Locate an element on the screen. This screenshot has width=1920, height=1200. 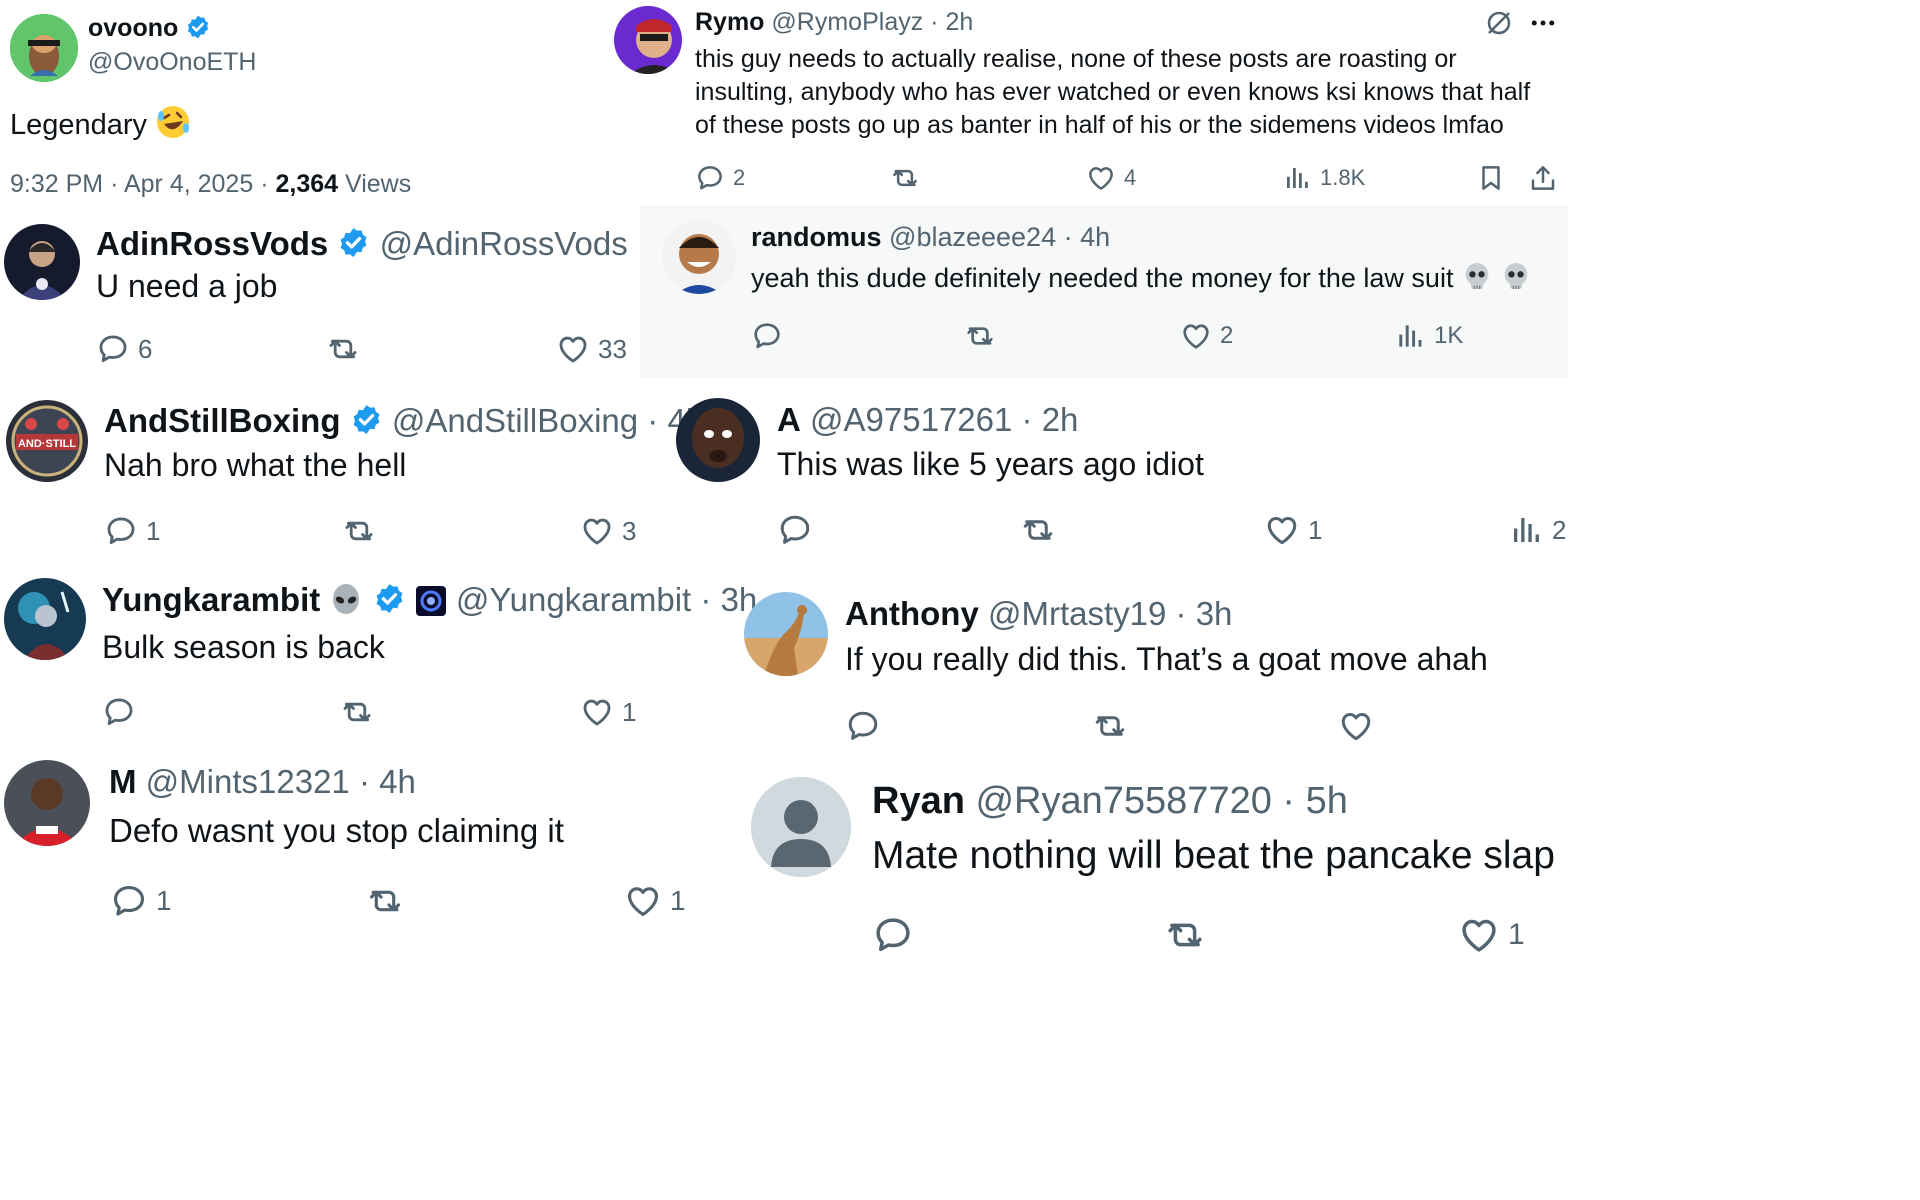
author-handle: @blazeeee24 is located at coordinates (972, 237).